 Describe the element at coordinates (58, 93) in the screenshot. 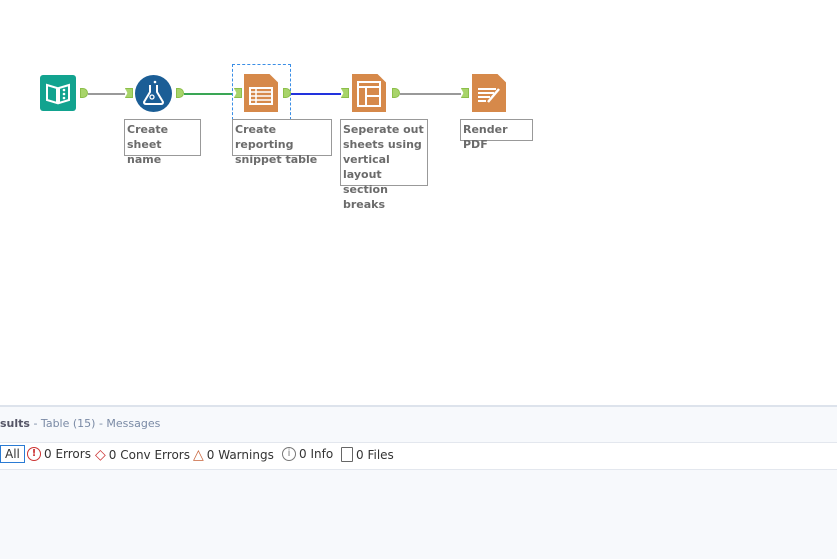

I see `input-tool-icon` at that location.